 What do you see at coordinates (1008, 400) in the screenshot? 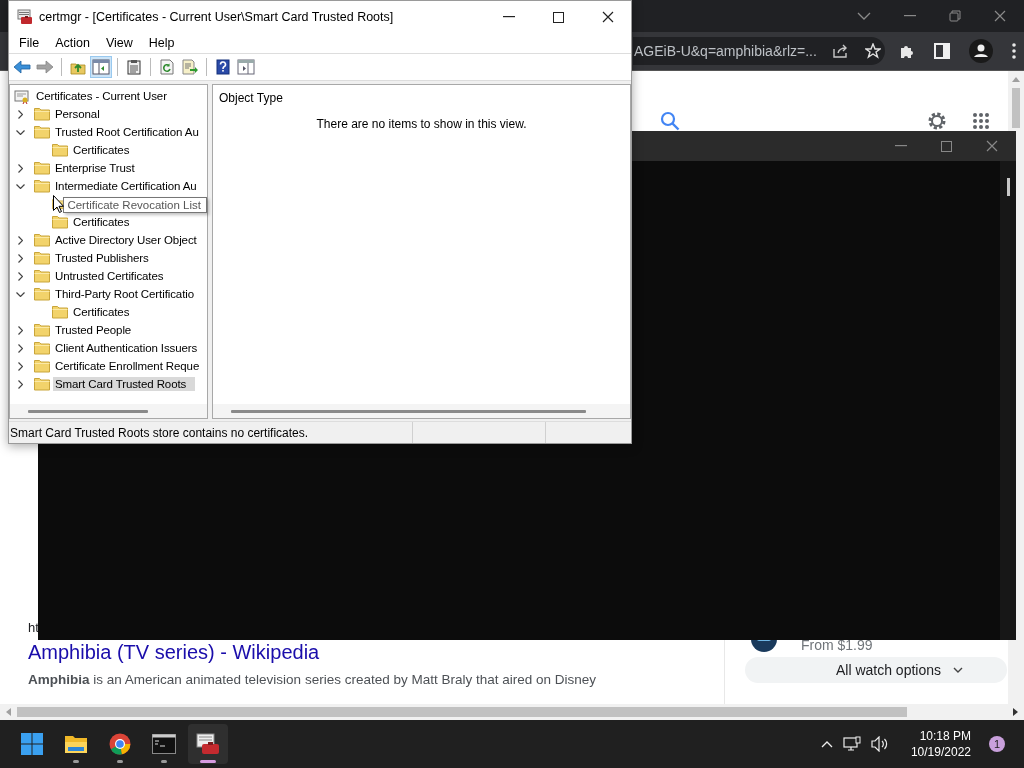
I see `scrollbar` at bounding box center [1008, 400].